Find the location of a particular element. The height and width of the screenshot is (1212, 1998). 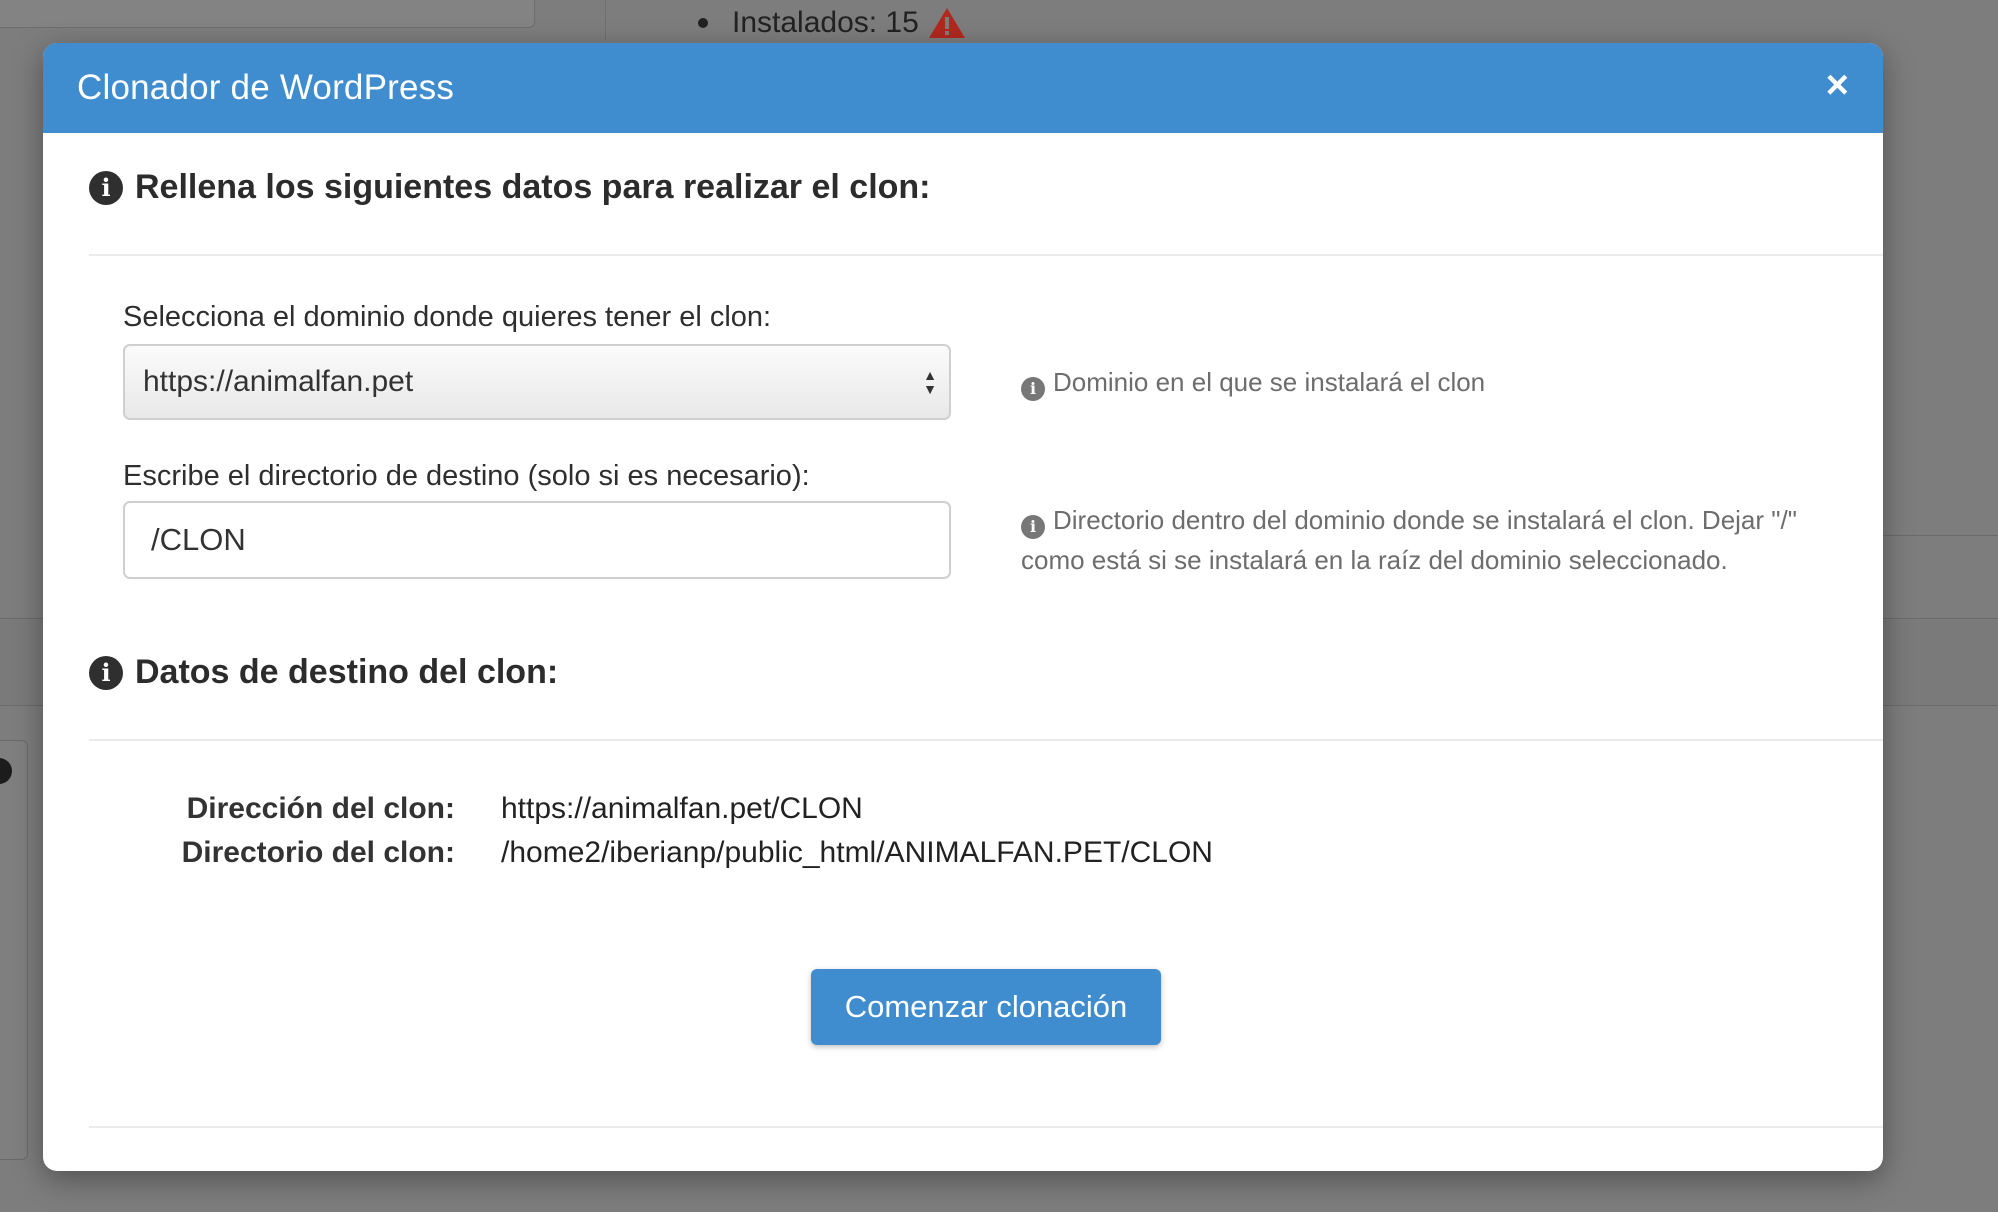

directory-key: Directorio del clon: is located at coordinates (318, 852).